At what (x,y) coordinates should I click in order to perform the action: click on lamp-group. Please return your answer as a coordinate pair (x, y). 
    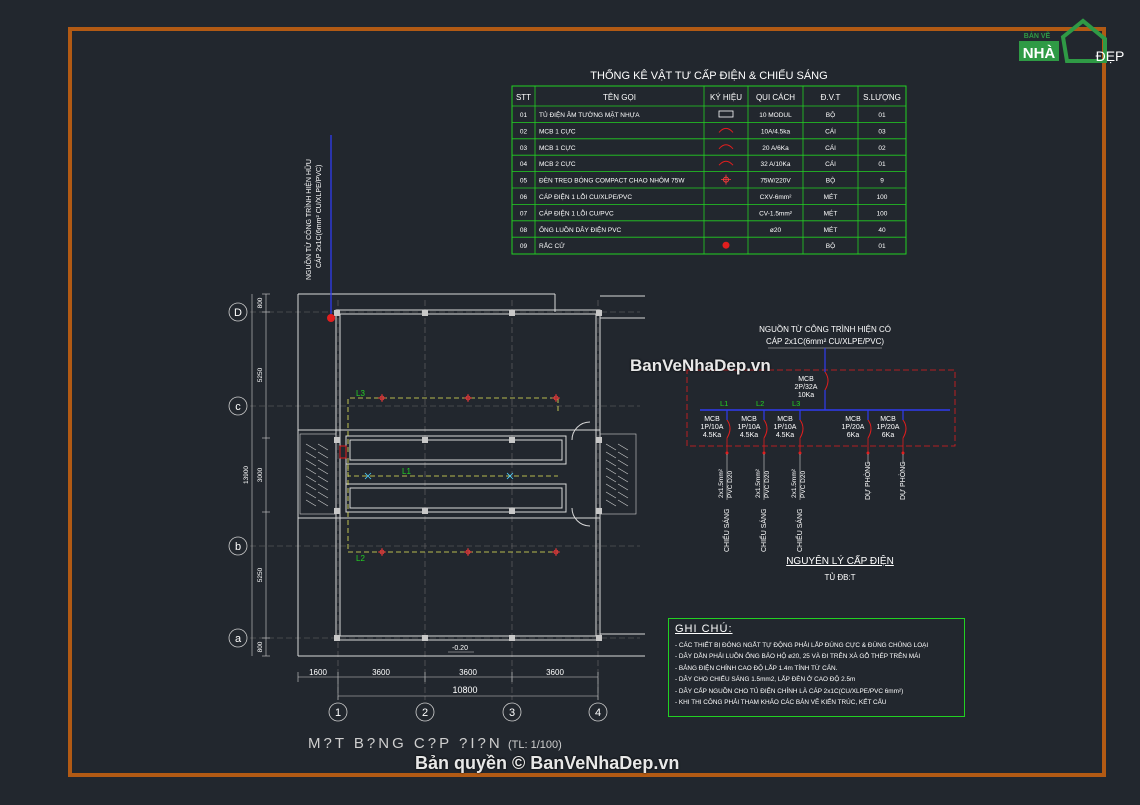
    Looking at the image, I should click on (462, 475).